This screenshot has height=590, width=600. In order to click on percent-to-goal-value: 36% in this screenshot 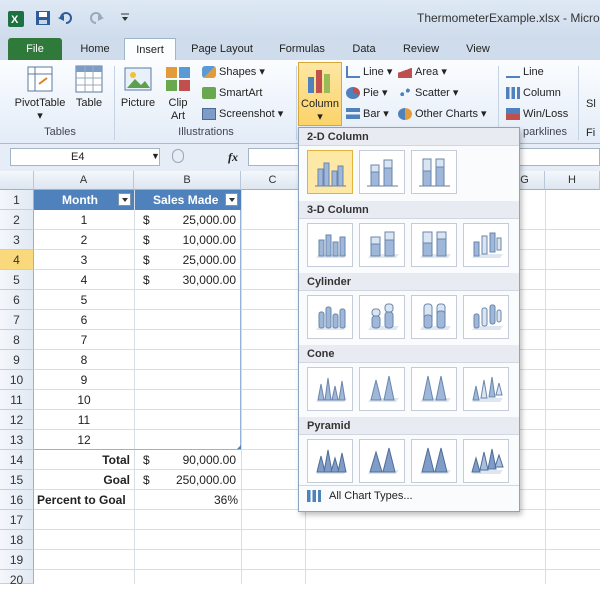, I will do `click(199, 500)`.